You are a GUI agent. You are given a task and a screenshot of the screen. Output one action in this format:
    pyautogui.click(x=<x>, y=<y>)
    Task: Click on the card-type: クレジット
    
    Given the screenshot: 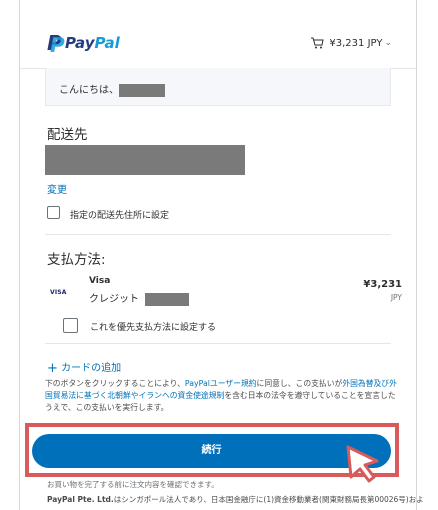 What is the action you would take?
    pyautogui.click(x=139, y=298)
    